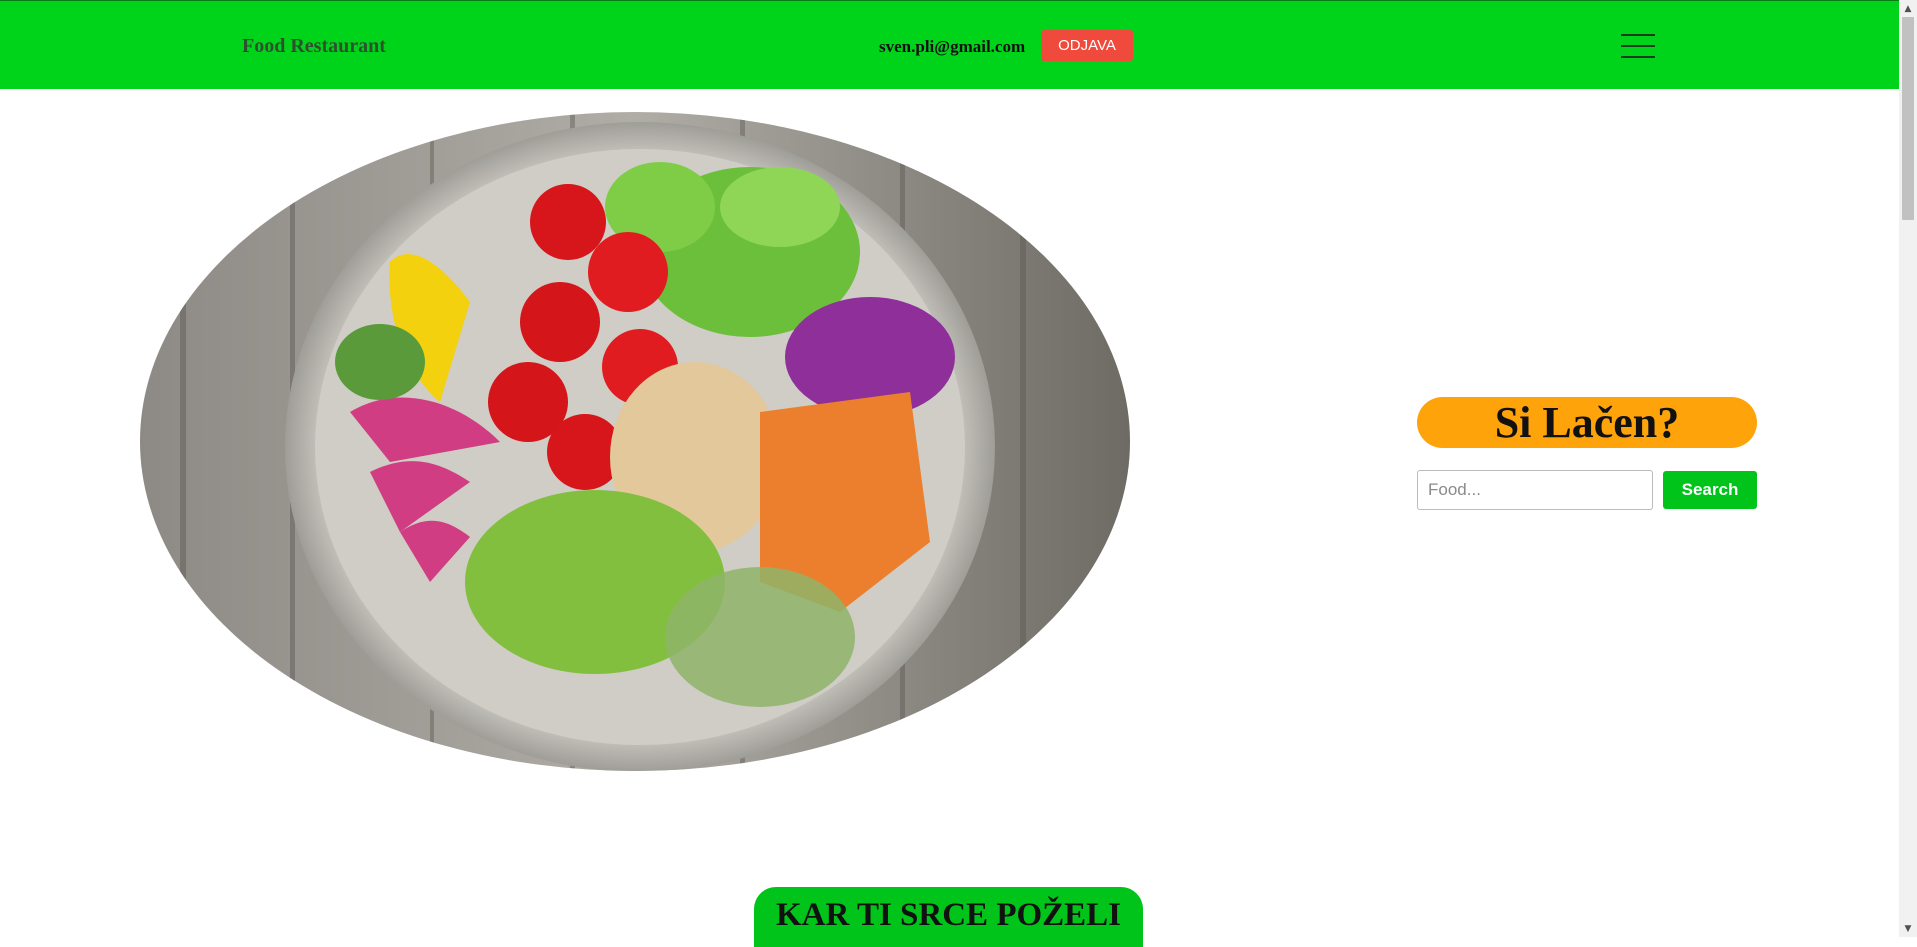 This screenshot has height=947, width=1917. What do you see at coordinates (1535, 490) in the screenshot?
I see `food-search-input` at bounding box center [1535, 490].